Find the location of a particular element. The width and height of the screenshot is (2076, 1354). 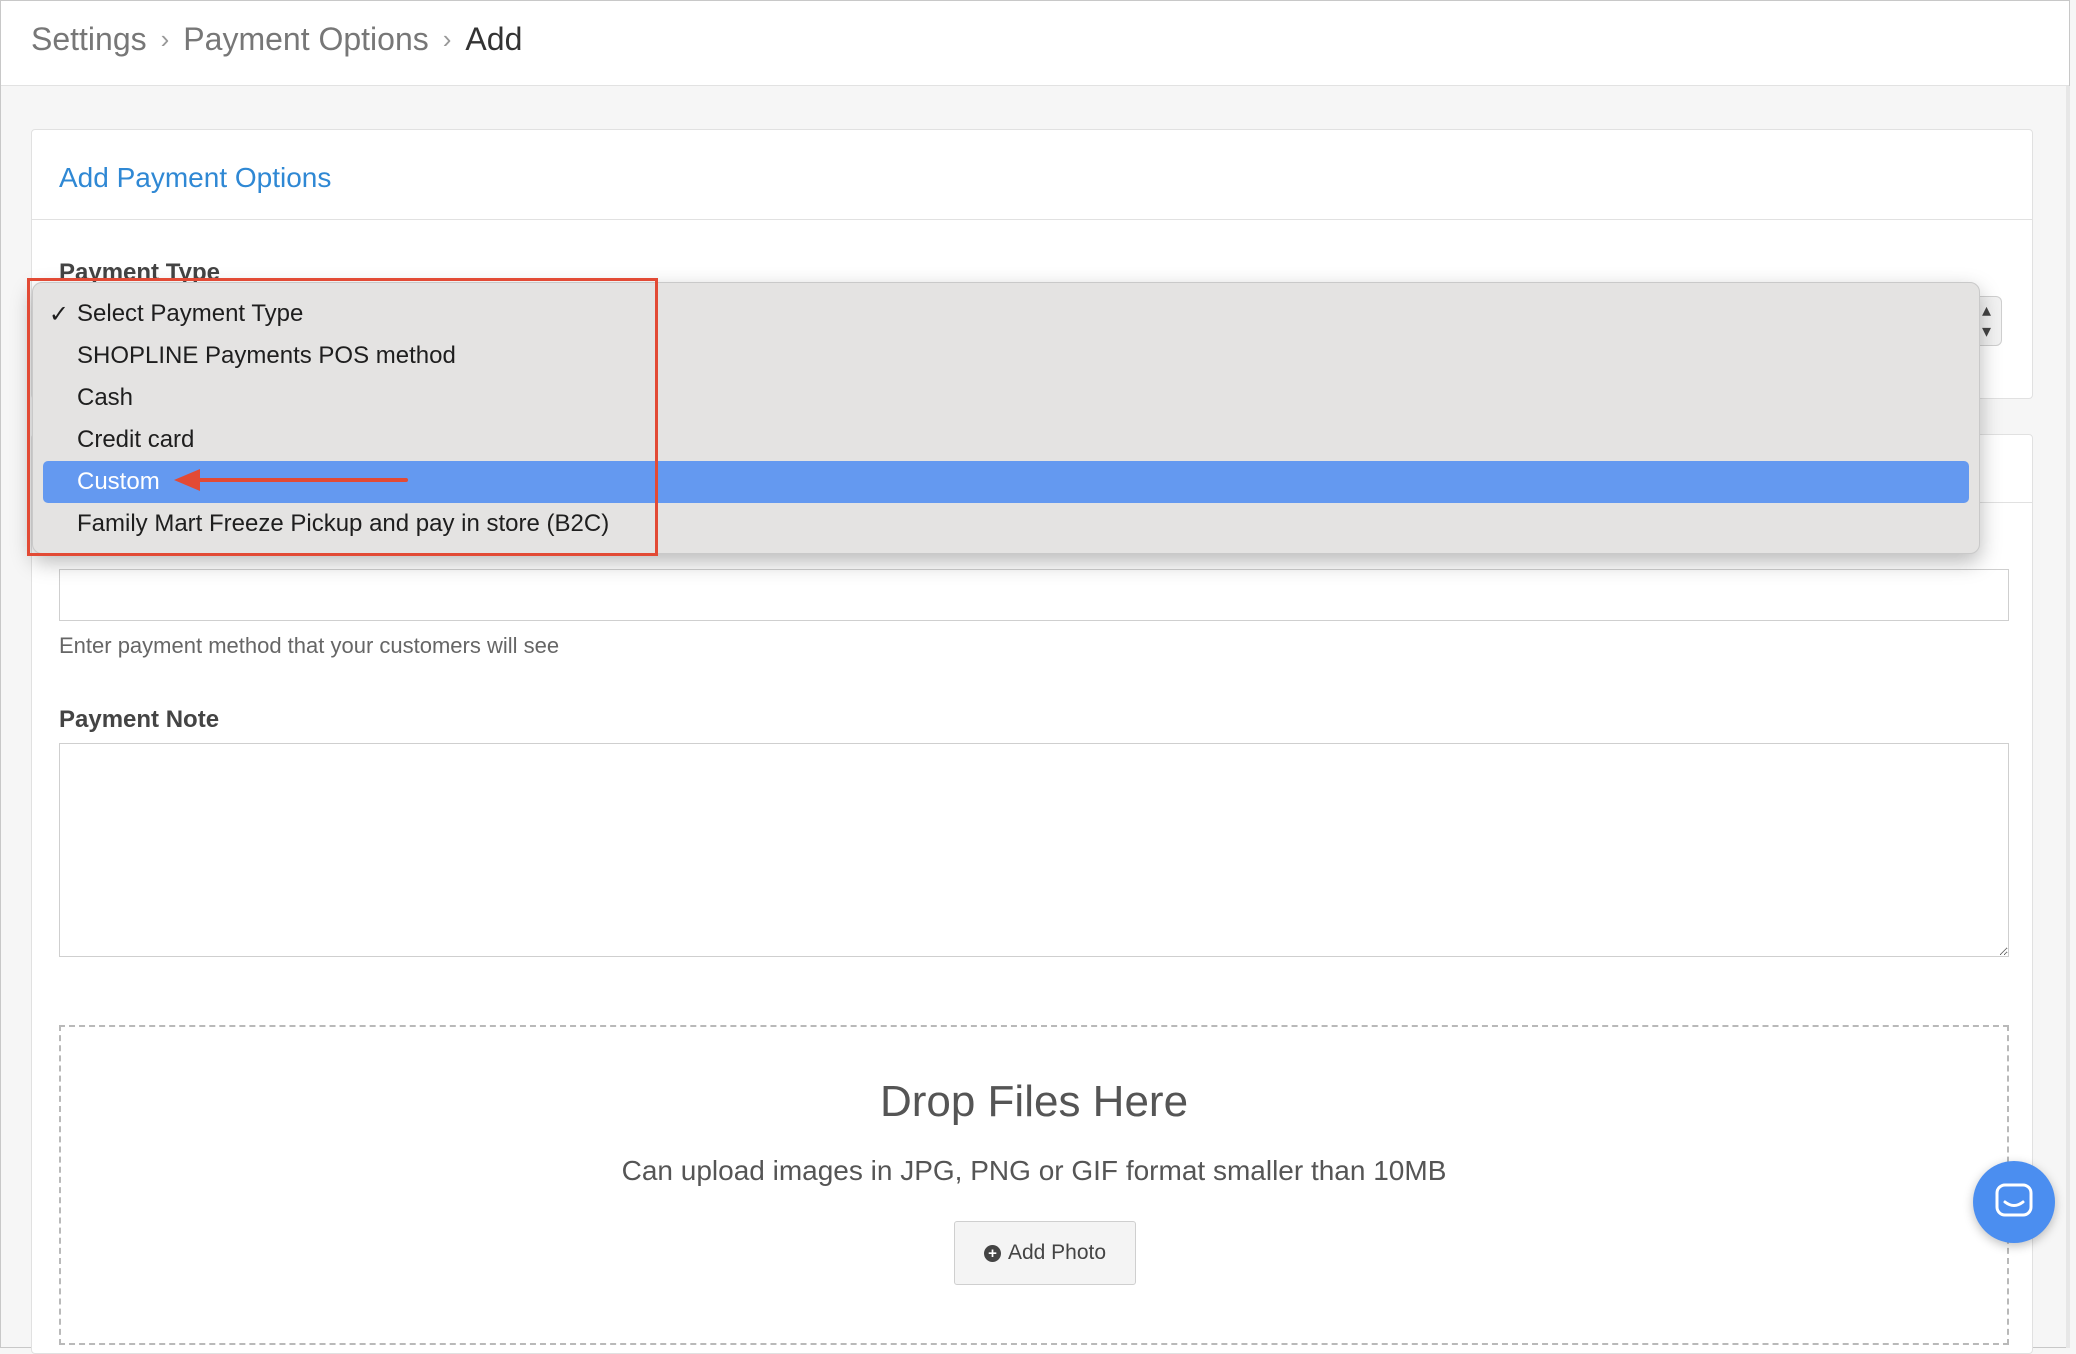

option-label: Select Payment Type is located at coordinates (190, 313).